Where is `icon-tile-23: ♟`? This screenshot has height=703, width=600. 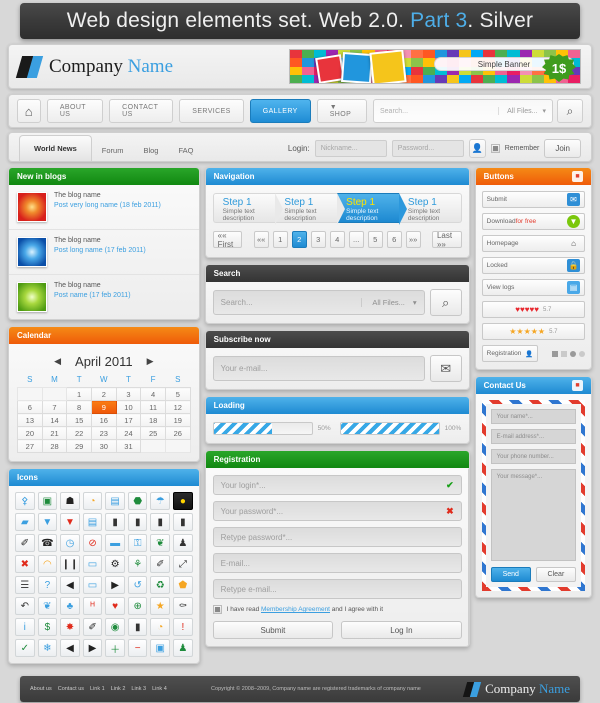 icon-tile-23: ♟ is located at coordinates (183, 543).